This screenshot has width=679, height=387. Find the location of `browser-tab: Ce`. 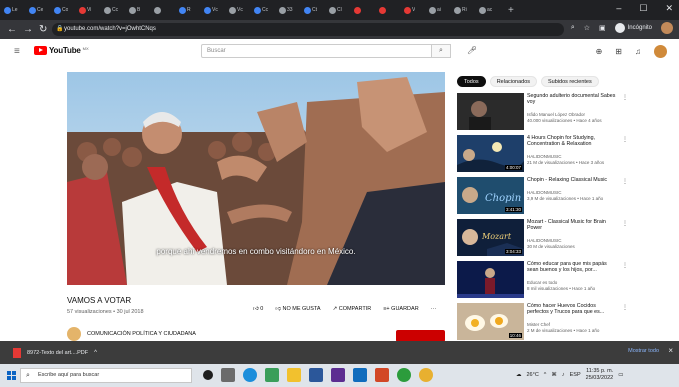

browser-tab: Ce is located at coordinates (40, 10).